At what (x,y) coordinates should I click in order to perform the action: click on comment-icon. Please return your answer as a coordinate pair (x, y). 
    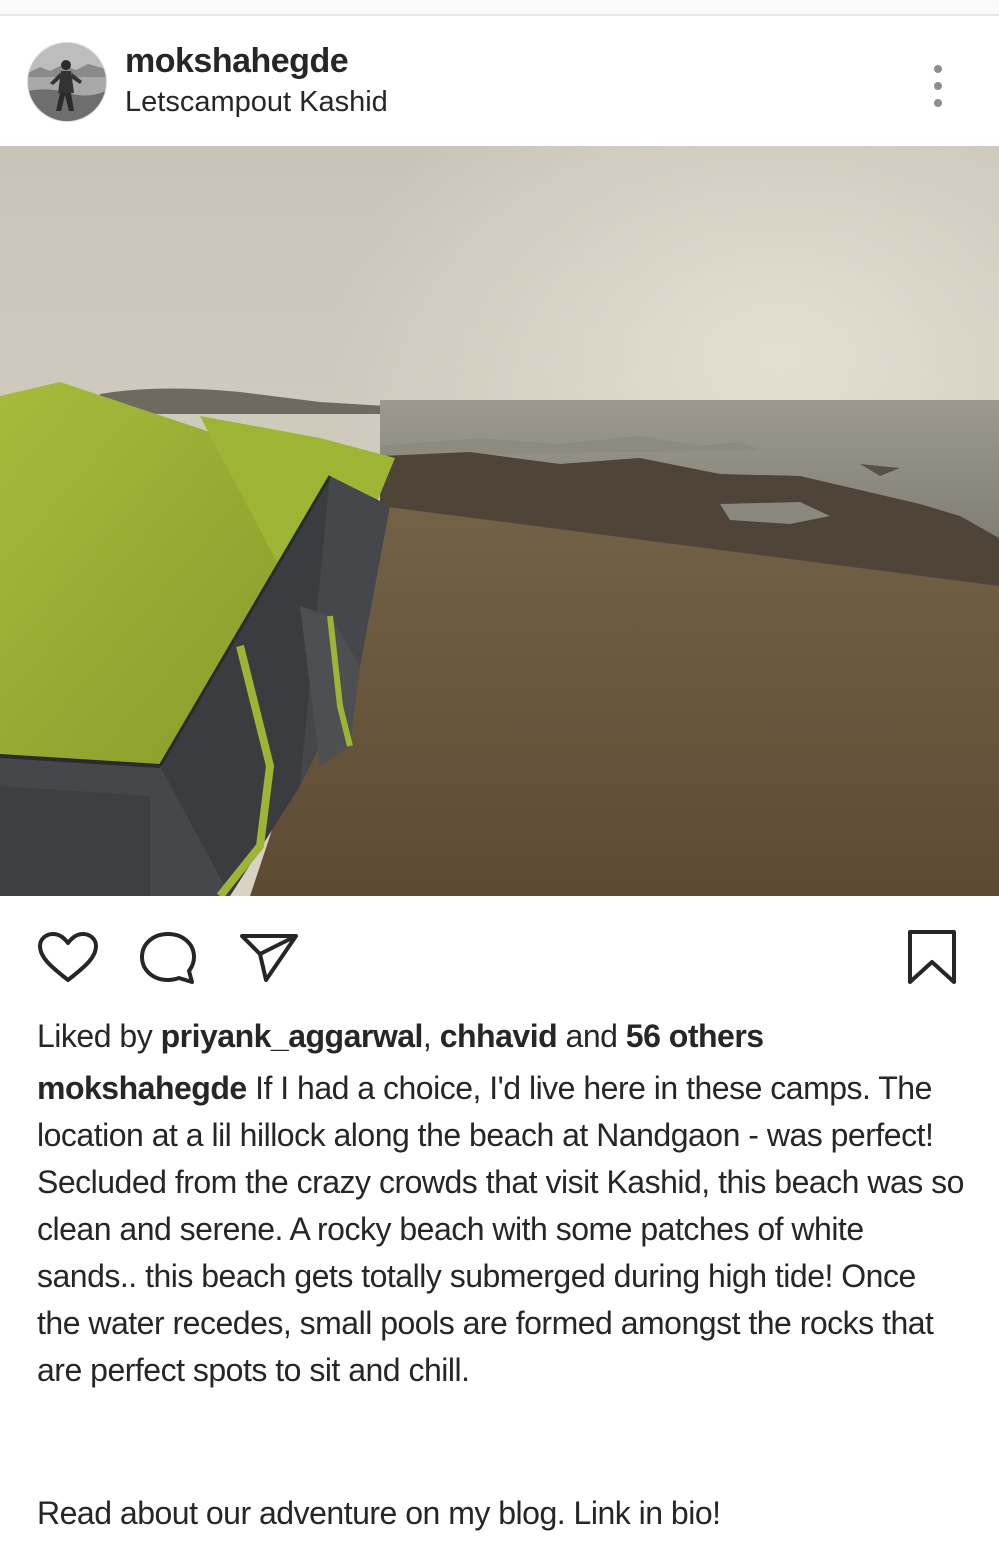
    Looking at the image, I should click on (168, 958).